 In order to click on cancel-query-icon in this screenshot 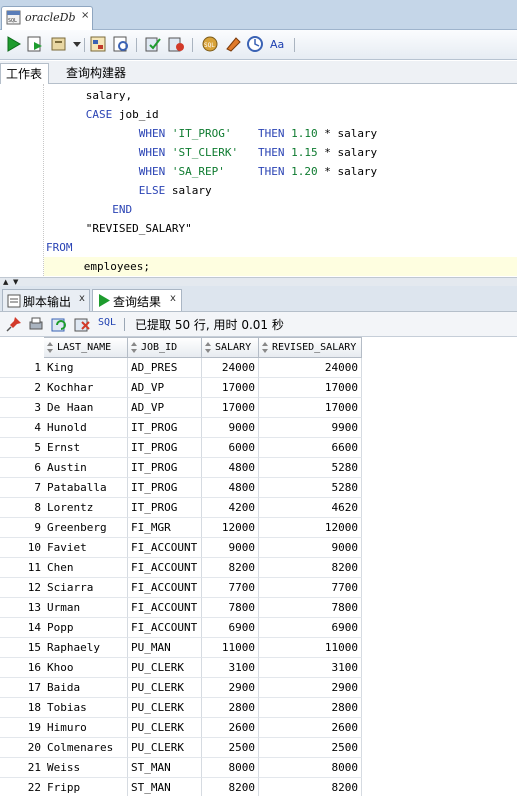, I will do `click(82, 324)`.